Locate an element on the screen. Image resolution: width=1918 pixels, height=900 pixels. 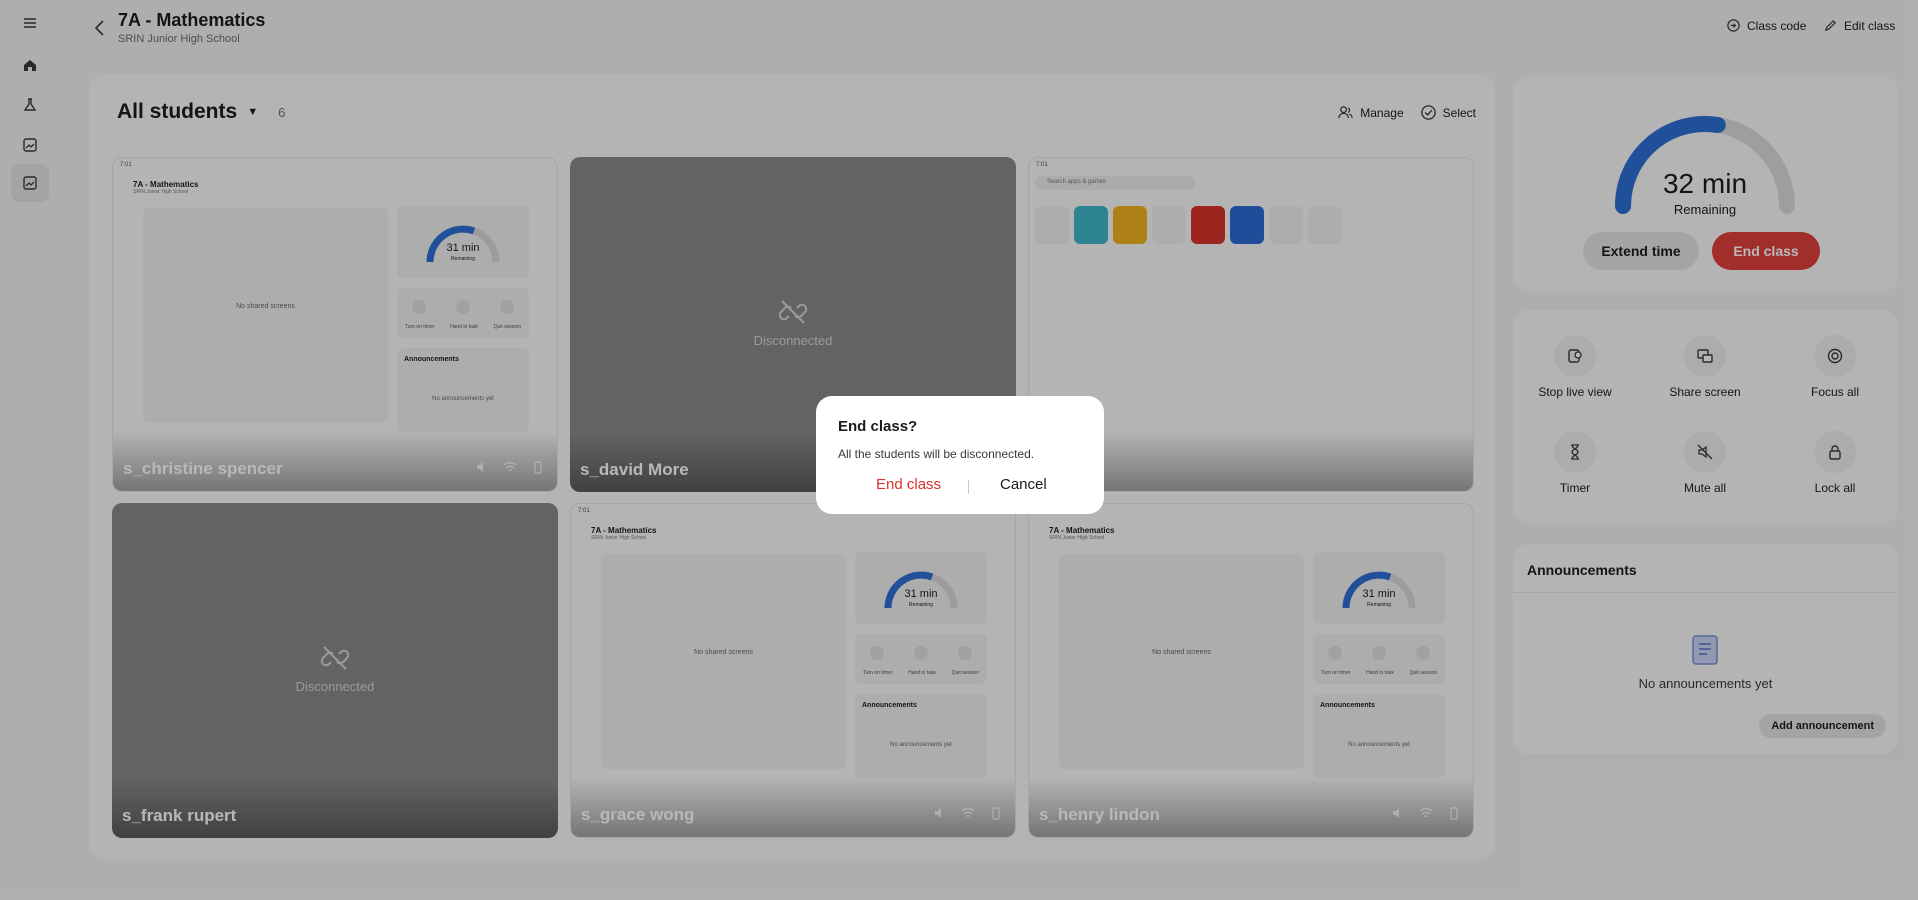
dialog-message: All the students will be disconnected. is located at coordinates (936, 454).